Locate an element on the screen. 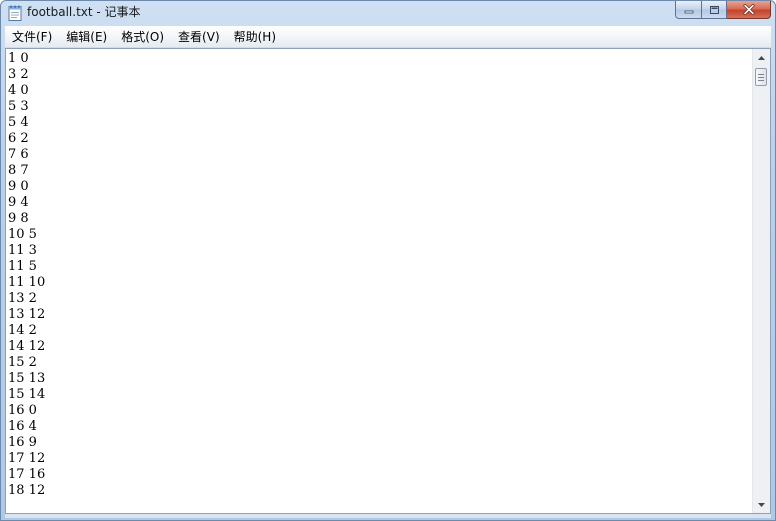 This screenshot has height=521, width=776. text-line: 11 10 is located at coordinates (27, 282).